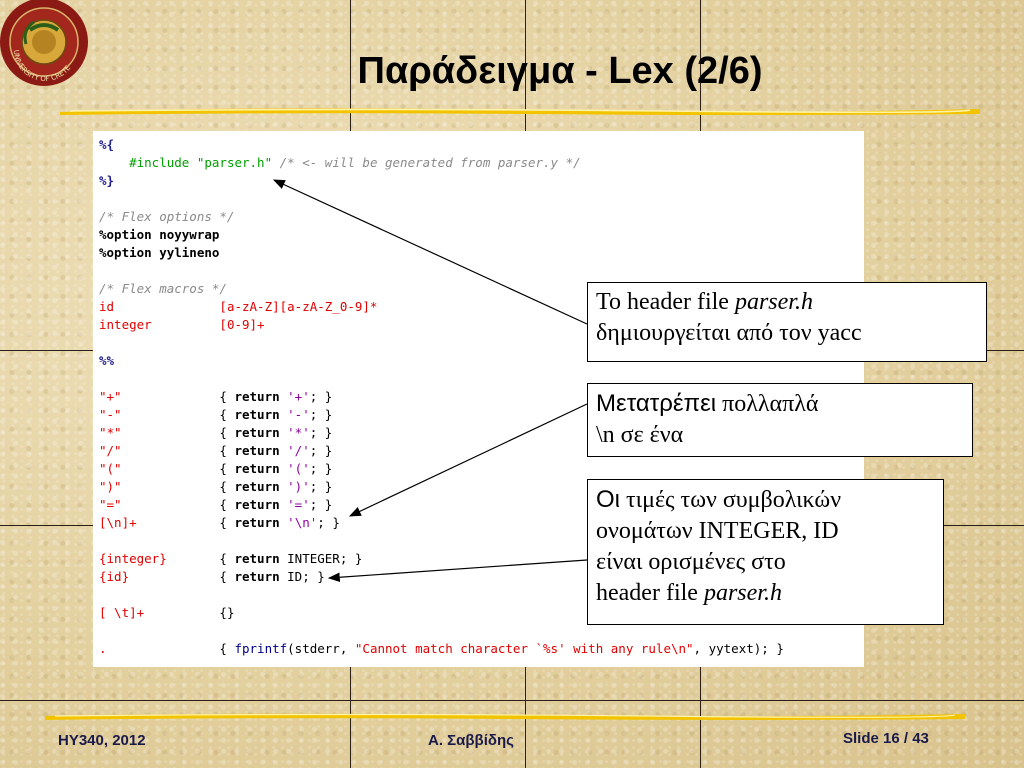 The height and width of the screenshot is (768, 1024). What do you see at coordinates (457, 571) in the screenshot?
I see `arrow-to-id-rule` at bounding box center [457, 571].